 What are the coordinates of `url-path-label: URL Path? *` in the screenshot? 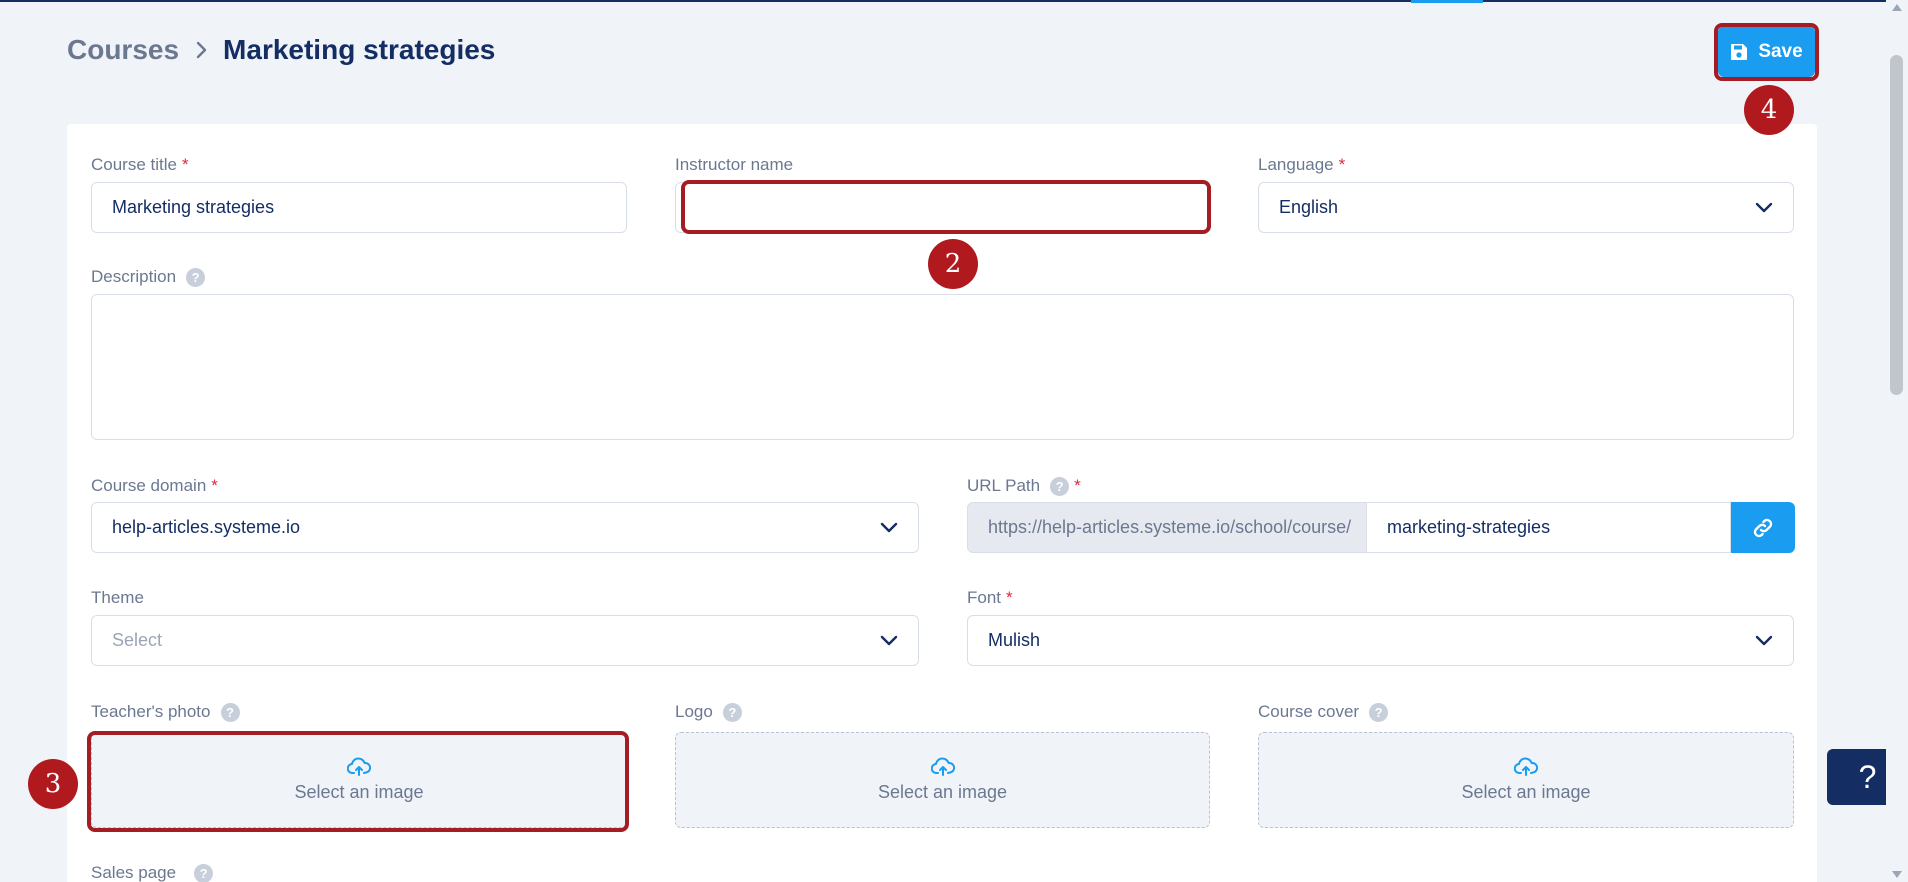 It's located at (1024, 486).